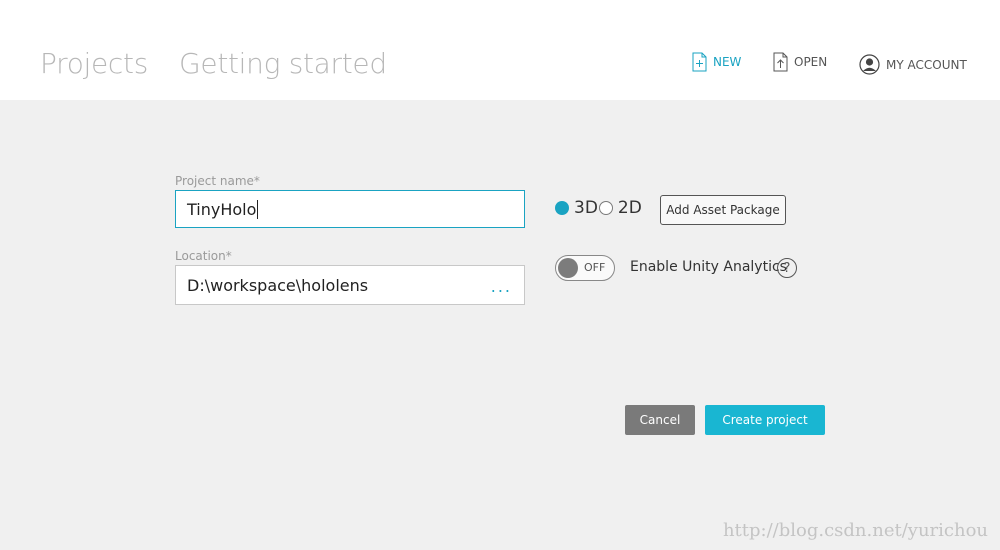 This screenshot has width=1000, height=550. What do you see at coordinates (350, 209) in the screenshot?
I see `project-name-input: TinyHolo` at bounding box center [350, 209].